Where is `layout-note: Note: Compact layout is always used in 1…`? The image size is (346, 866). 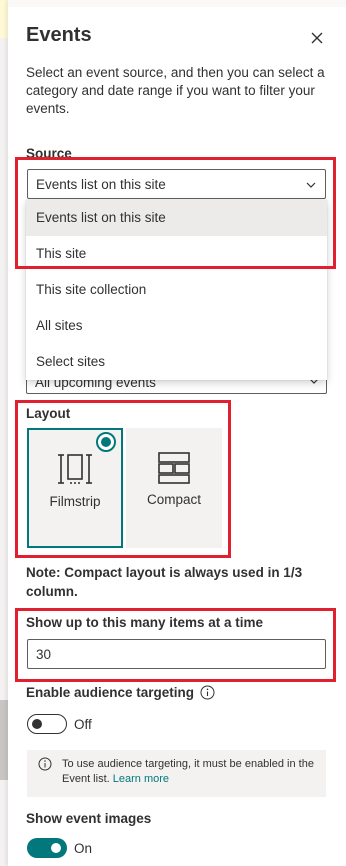
layout-note: Note: Compact layout is always used in 1… is located at coordinates (164, 582).